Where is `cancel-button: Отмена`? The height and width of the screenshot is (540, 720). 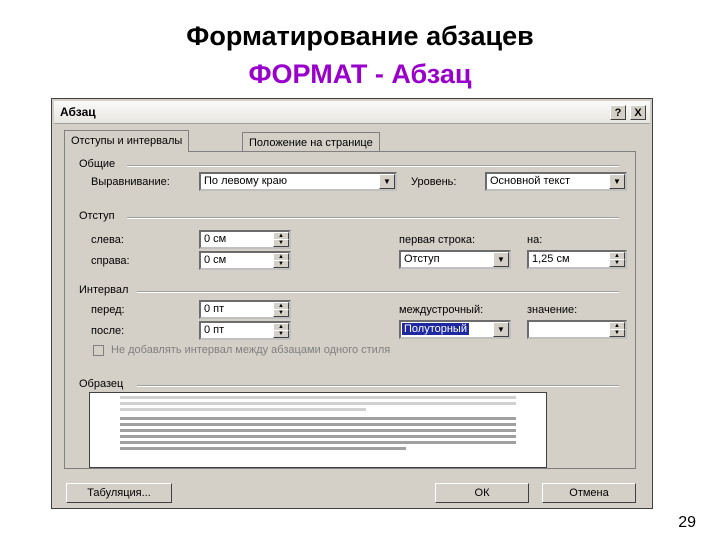 cancel-button: Отмена is located at coordinates (589, 493).